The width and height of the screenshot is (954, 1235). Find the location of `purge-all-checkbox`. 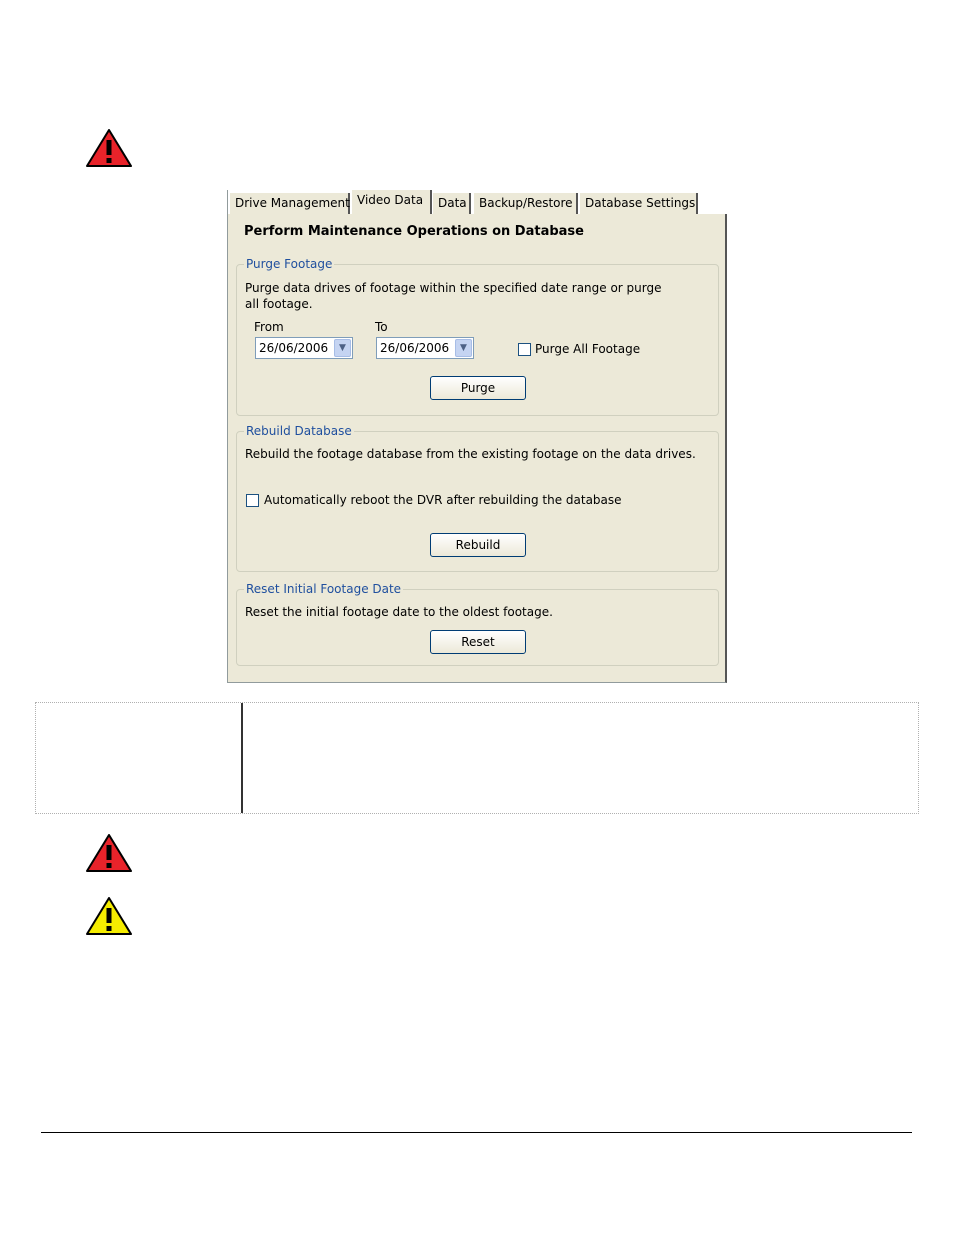

purge-all-checkbox is located at coordinates (524, 349).